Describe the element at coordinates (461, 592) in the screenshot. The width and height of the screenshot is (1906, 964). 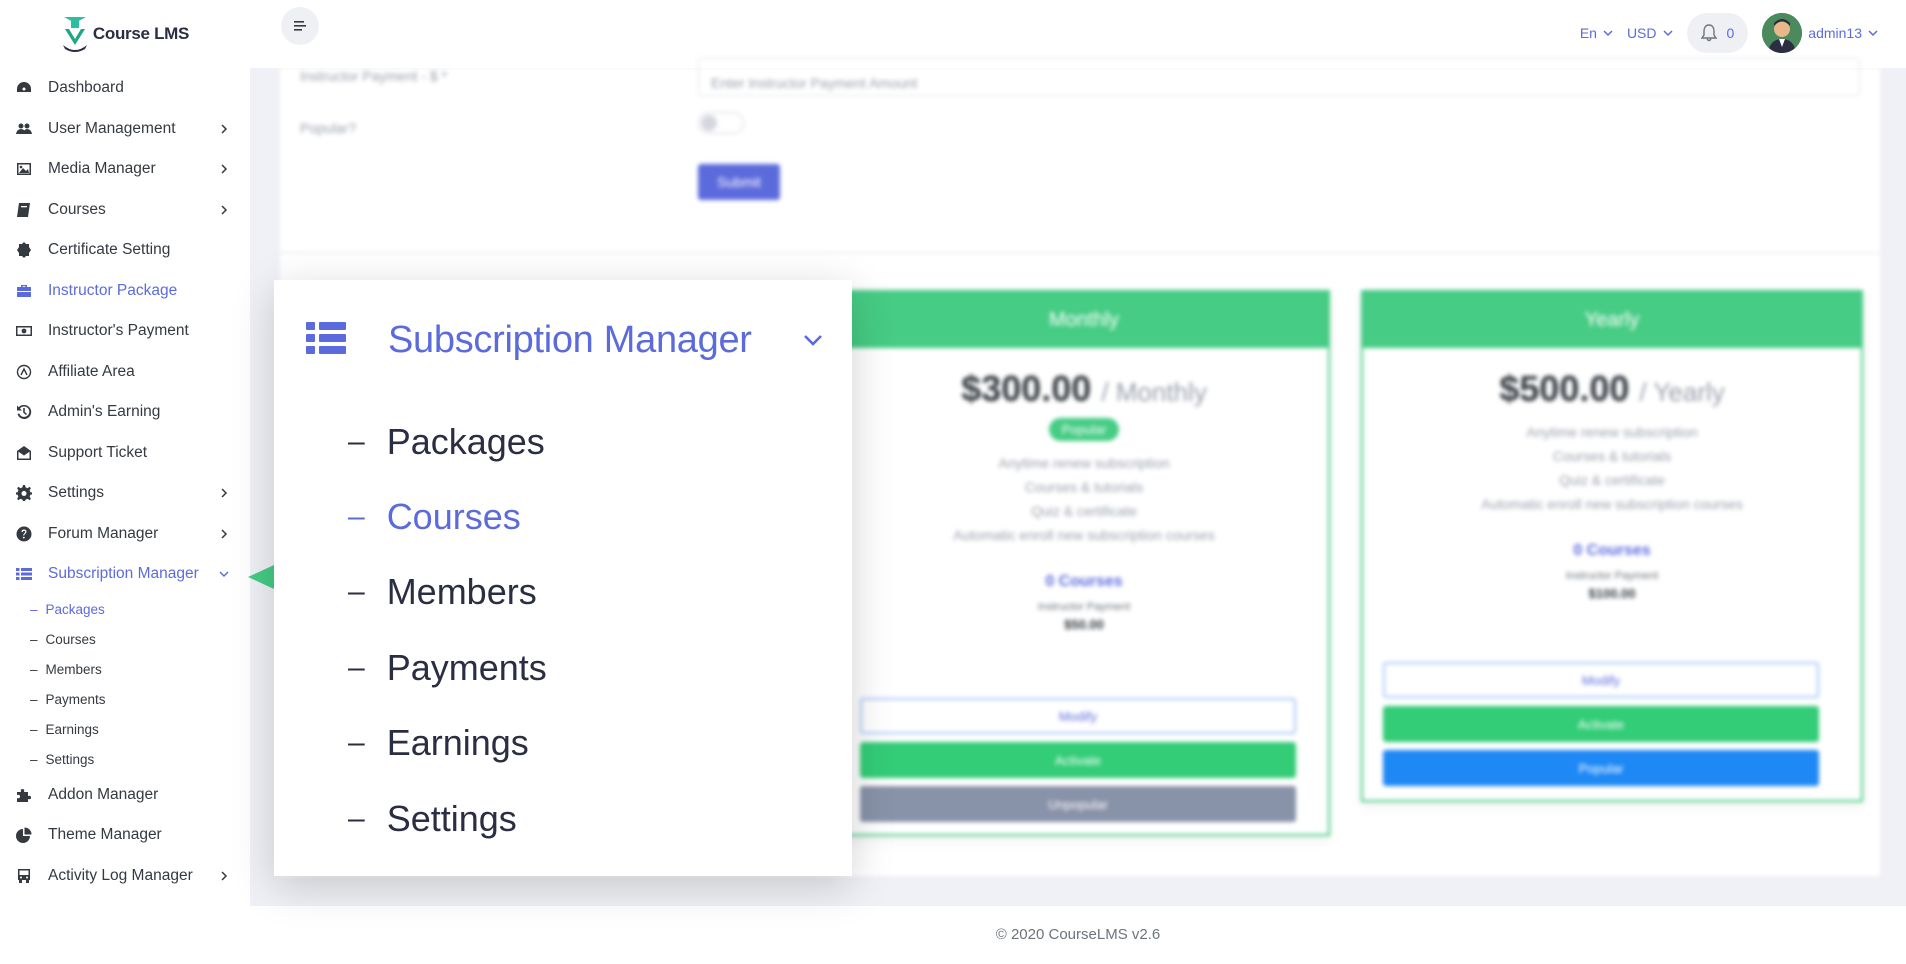
I see `zoom-item-label: Members` at that location.